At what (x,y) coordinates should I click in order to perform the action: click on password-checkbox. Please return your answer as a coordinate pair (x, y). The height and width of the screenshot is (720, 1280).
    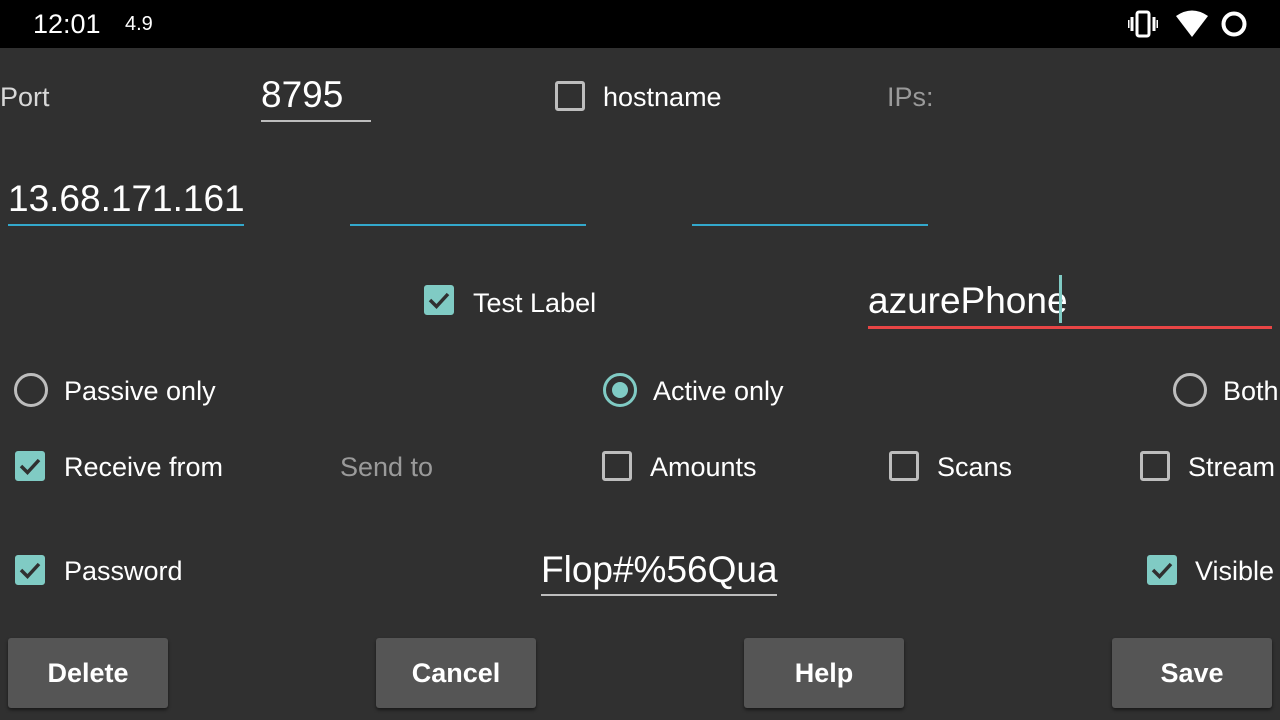
    Looking at the image, I should click on (30, 570).